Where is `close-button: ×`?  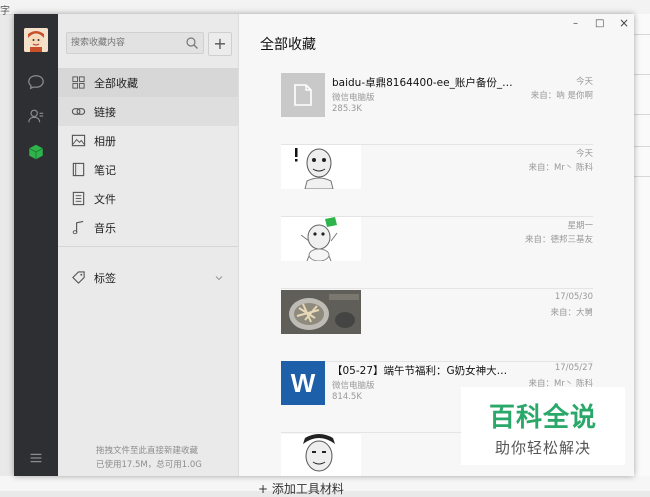 close-button: × is located at coordinates (624, 23).